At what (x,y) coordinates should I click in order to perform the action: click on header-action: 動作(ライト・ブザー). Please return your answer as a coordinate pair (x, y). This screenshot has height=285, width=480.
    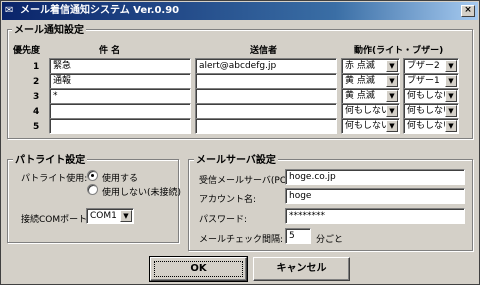
    Looking at the image, I should click on (399, 51).